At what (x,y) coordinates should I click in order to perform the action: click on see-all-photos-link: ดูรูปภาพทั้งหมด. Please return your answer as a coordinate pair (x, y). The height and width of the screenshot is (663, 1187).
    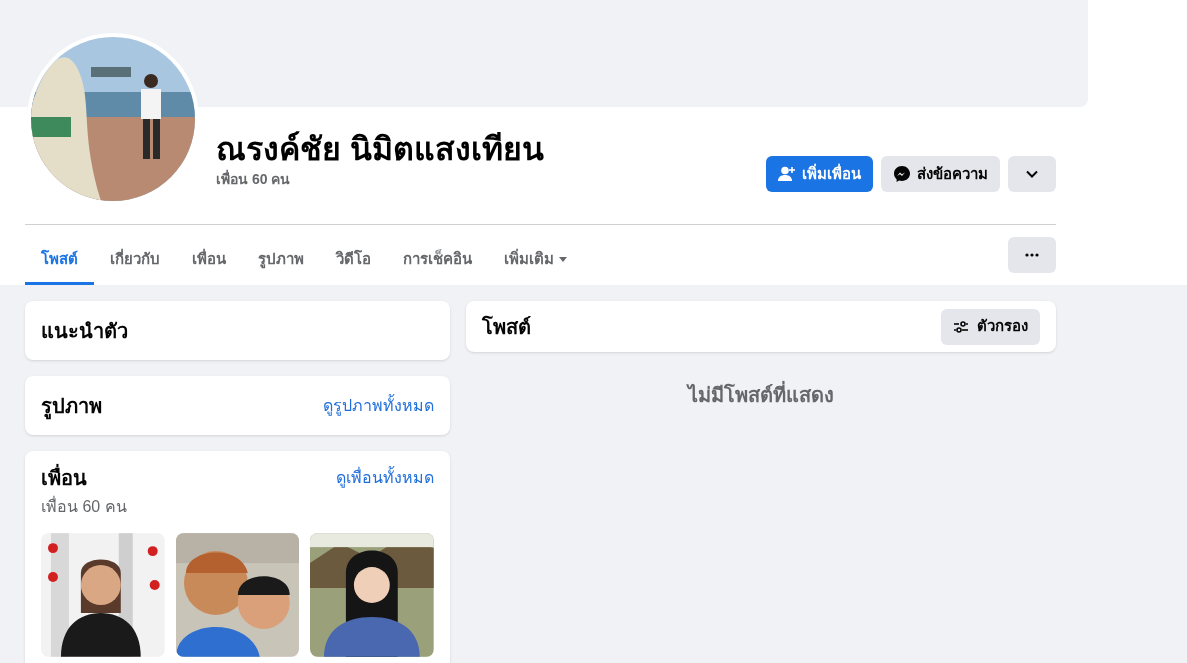
    Looking at the image, I should click on (378, 405).